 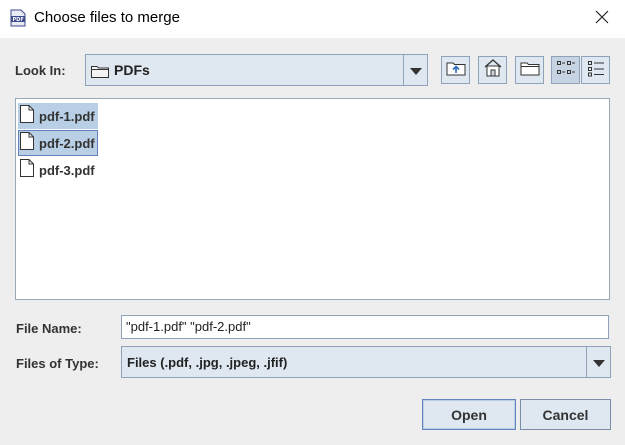 I want to click on new-folder-icon, so click(x=530, y=70).